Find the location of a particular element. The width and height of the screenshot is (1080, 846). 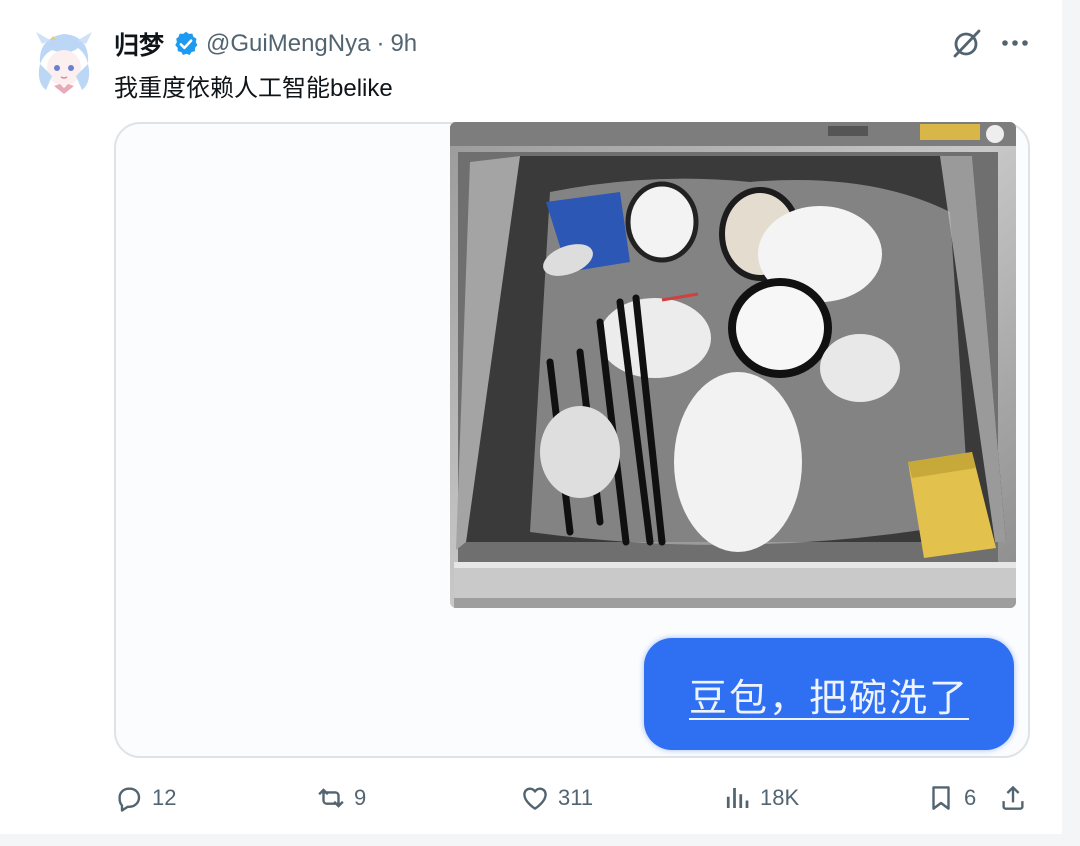

share-icon is located at coordinates (1013, 797).